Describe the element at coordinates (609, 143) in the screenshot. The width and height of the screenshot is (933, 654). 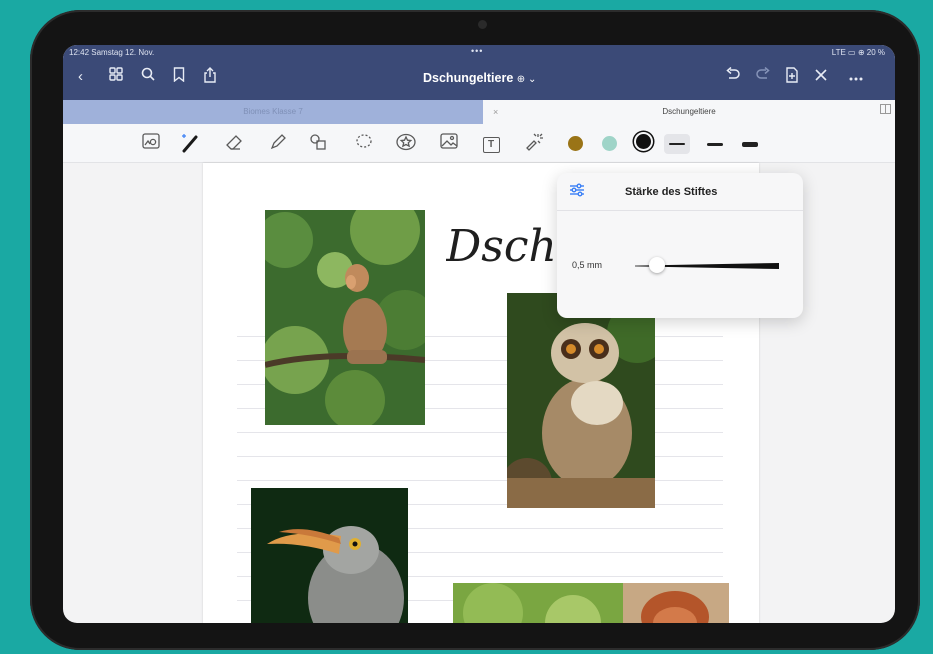
I see `color-swatch-teal` at that location.